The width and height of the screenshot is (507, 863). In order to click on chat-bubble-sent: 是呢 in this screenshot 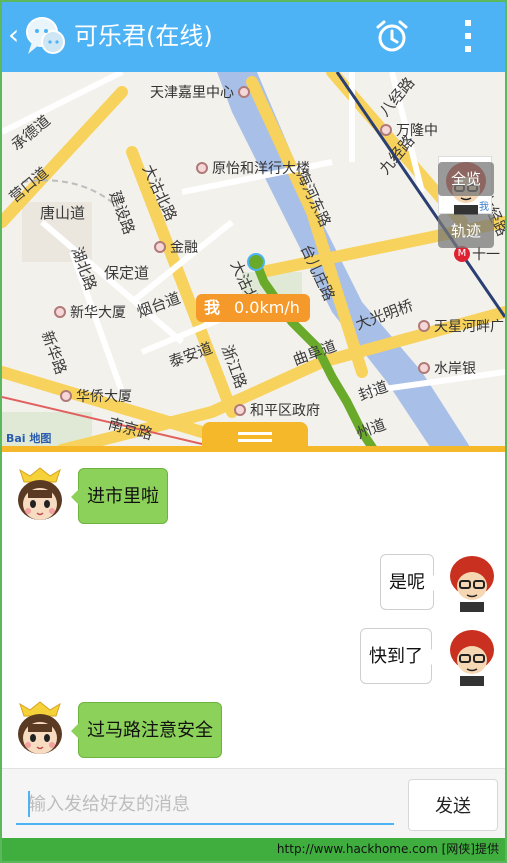, I will do `click(410, 582)`.